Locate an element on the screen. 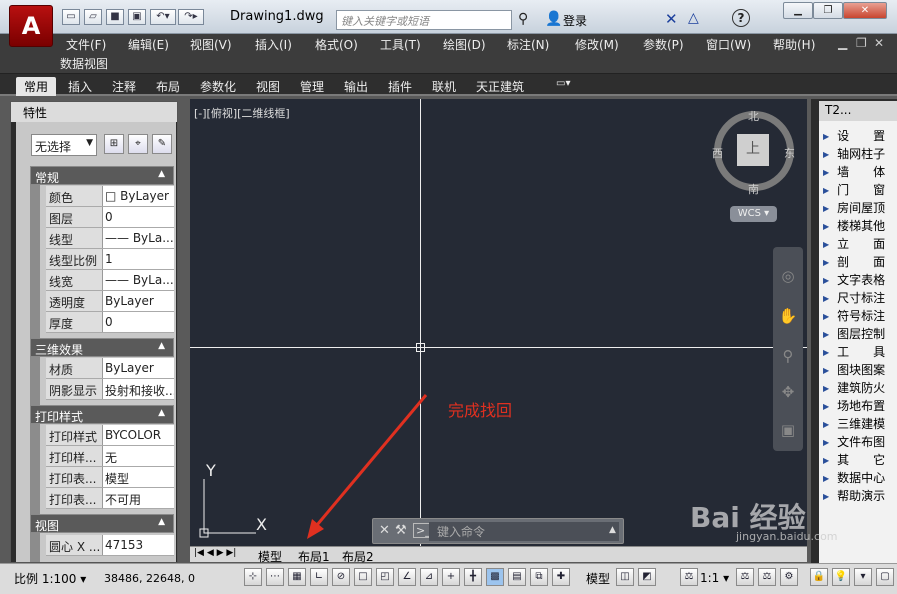 This screenshot has width=897, height=594. otrack-icon: ∠ is located at coordinates (407, 577).